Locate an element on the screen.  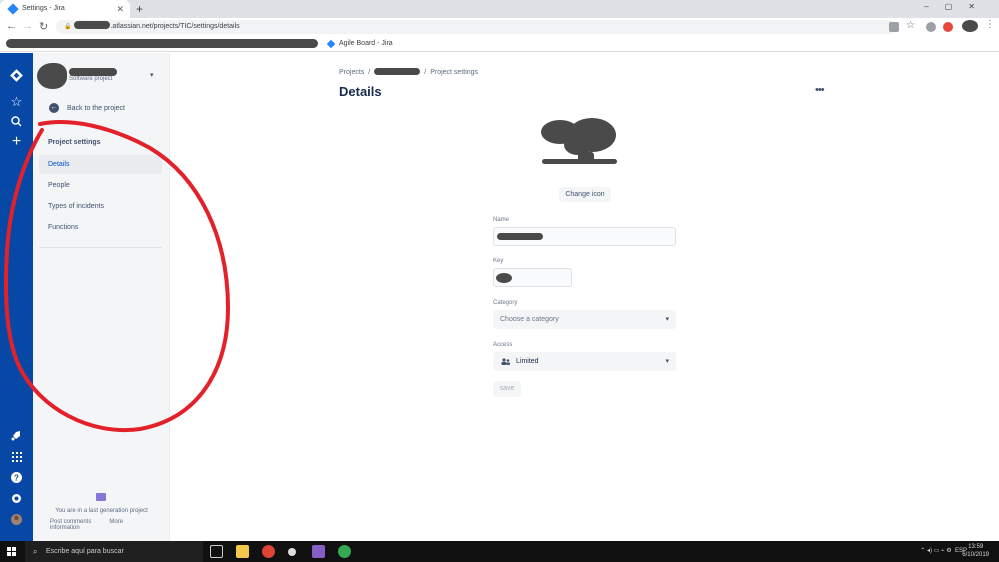
browser-tab: Settings - Jira ✕ is located at coordinates (65, 9).